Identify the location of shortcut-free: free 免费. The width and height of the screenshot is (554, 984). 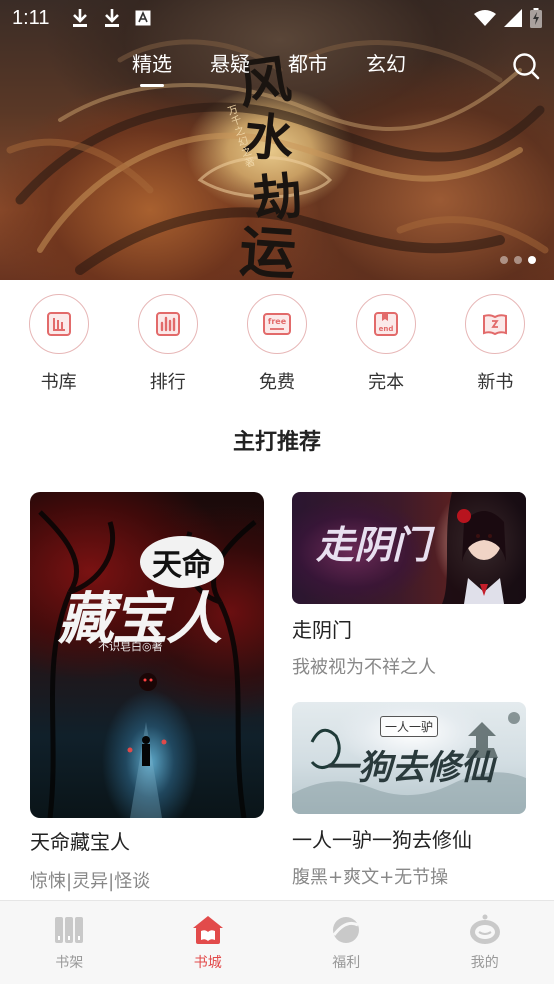
(277, 344).